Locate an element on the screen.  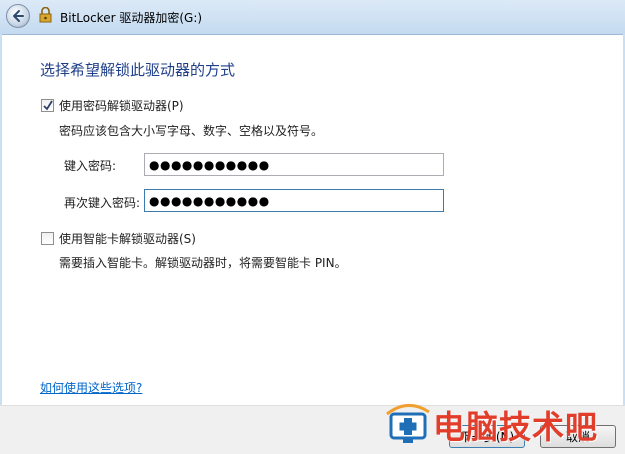
back-button is located at coordinates (18, 16).